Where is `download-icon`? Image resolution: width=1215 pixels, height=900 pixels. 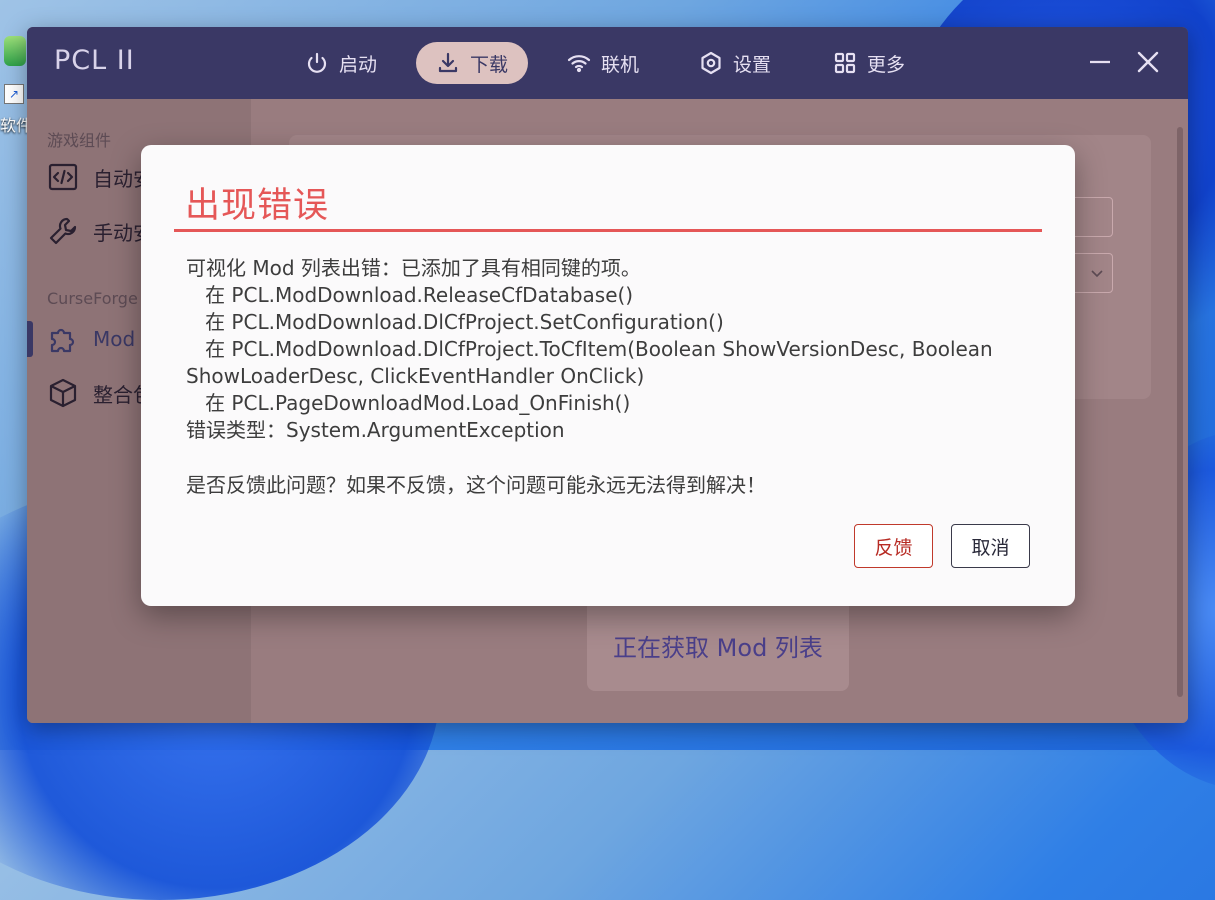
download-icon is located at coordinates (448, 62).